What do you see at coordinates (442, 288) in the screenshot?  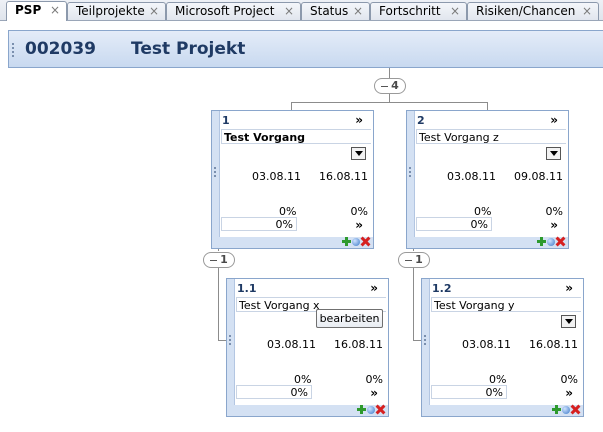 I see `task-number: 1.2` at bounding box center [442, 288].